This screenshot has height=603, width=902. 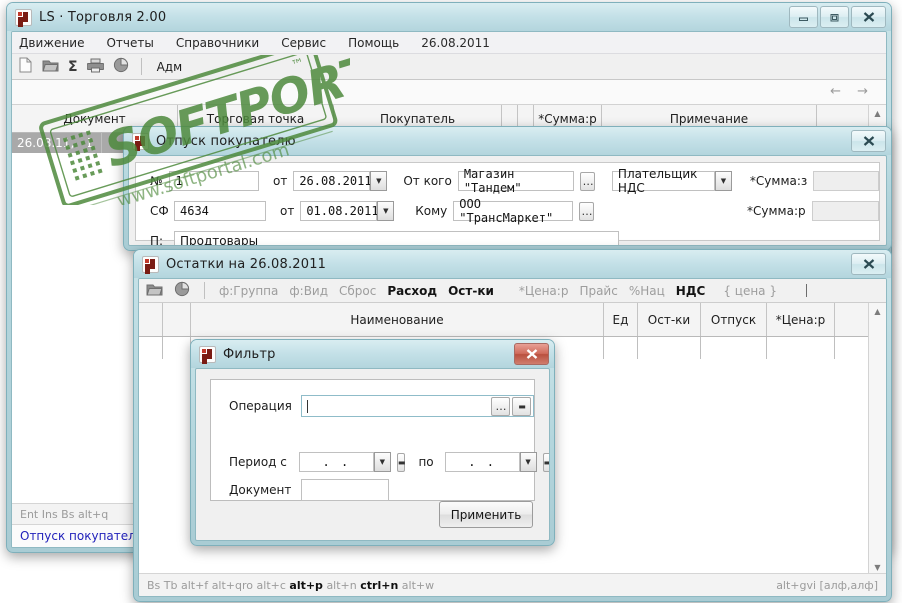 What do you see at coordinates (669, 348) in the screenshot?
I see `cell-ostki` at bounding box center [669, 348].